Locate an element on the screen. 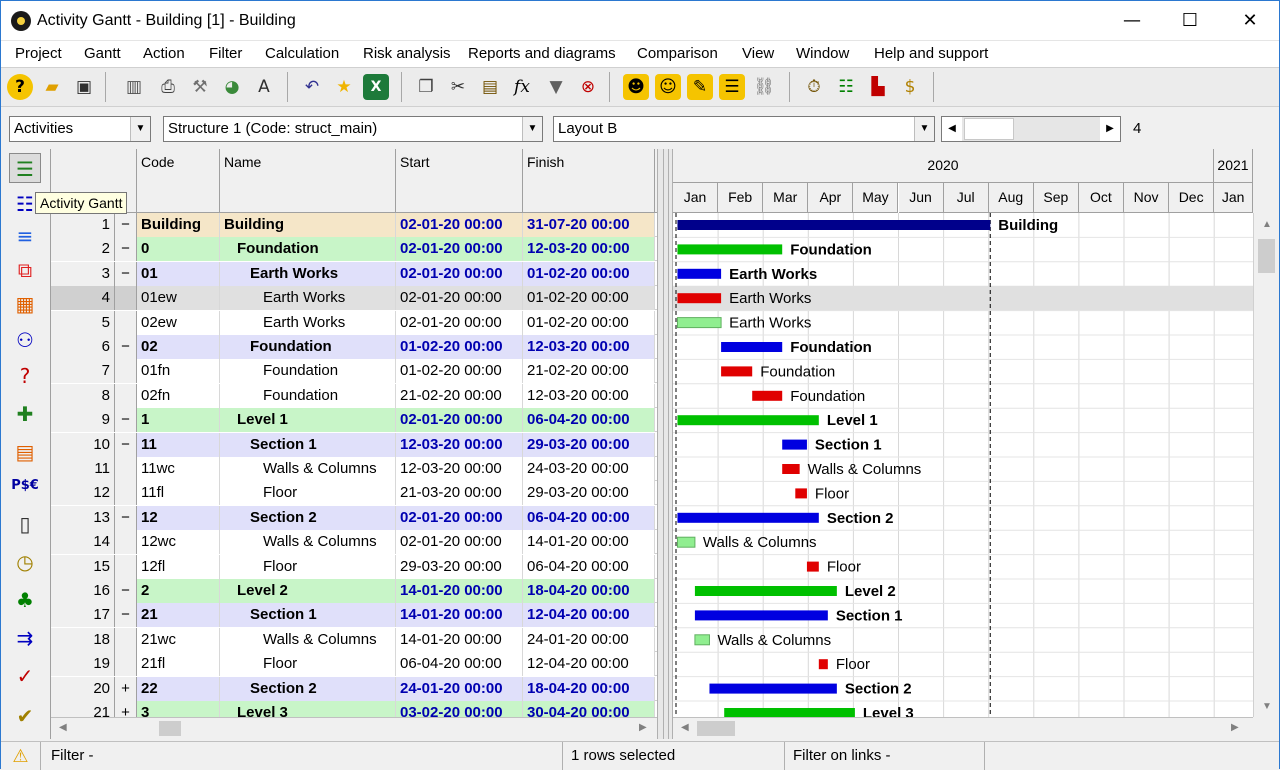 The image size is (1280, 770). table-row: 12 11fl Floor 21-03-20 00:00 29-03-20 00:00 is located at coordinates (354, 493).